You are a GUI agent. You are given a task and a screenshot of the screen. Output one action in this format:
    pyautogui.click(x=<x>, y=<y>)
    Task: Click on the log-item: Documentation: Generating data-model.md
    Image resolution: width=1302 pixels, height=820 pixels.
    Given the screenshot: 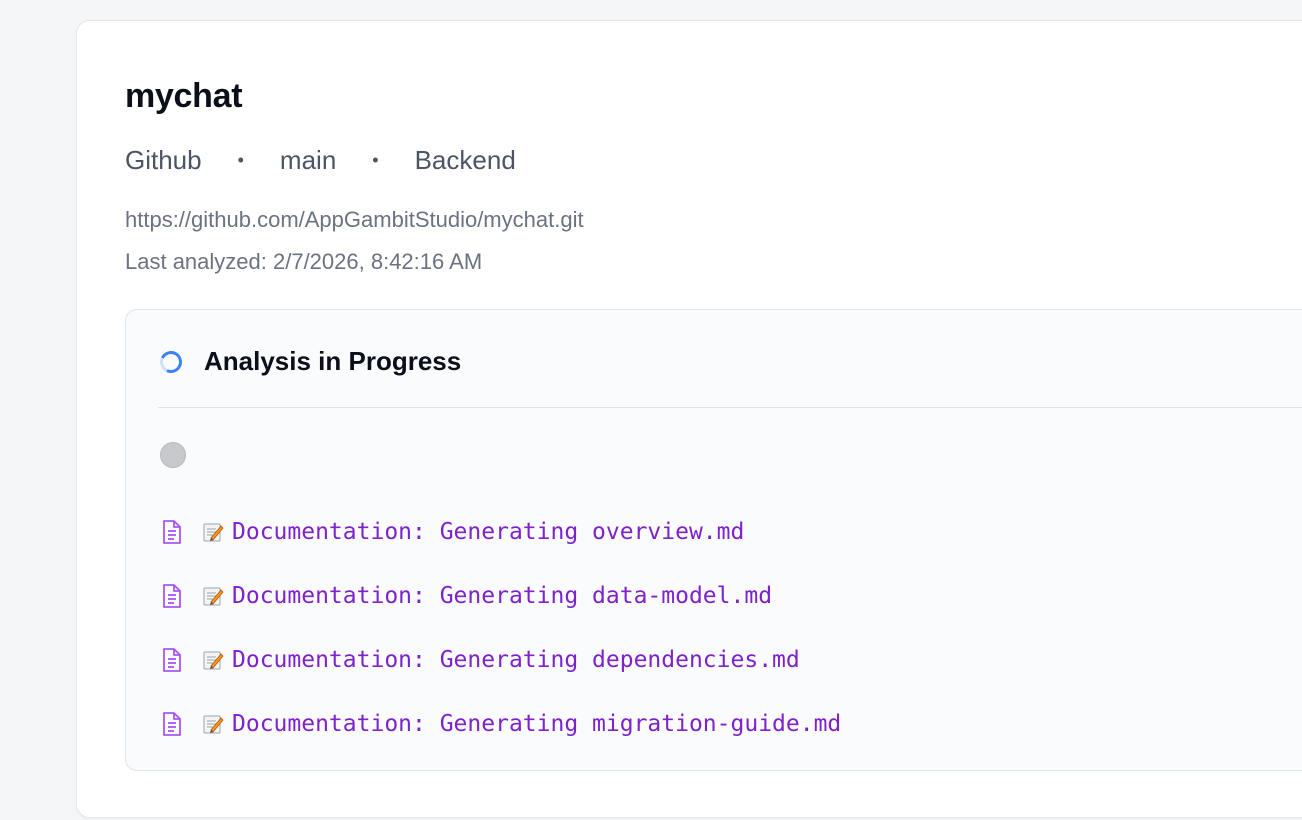 What is the action you would take?
    pyautogui.click(x=500, y=596)
    